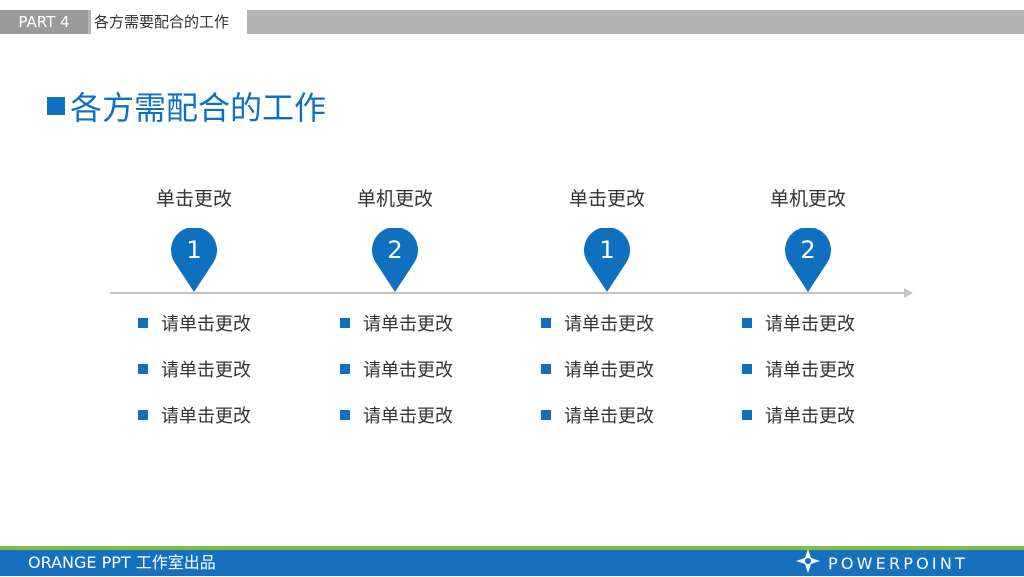 The image size is (1024, 577). Describe the element at coordinates (194, 197) in the screenshot. I see `column-heading-1: 单击更改` at that location.